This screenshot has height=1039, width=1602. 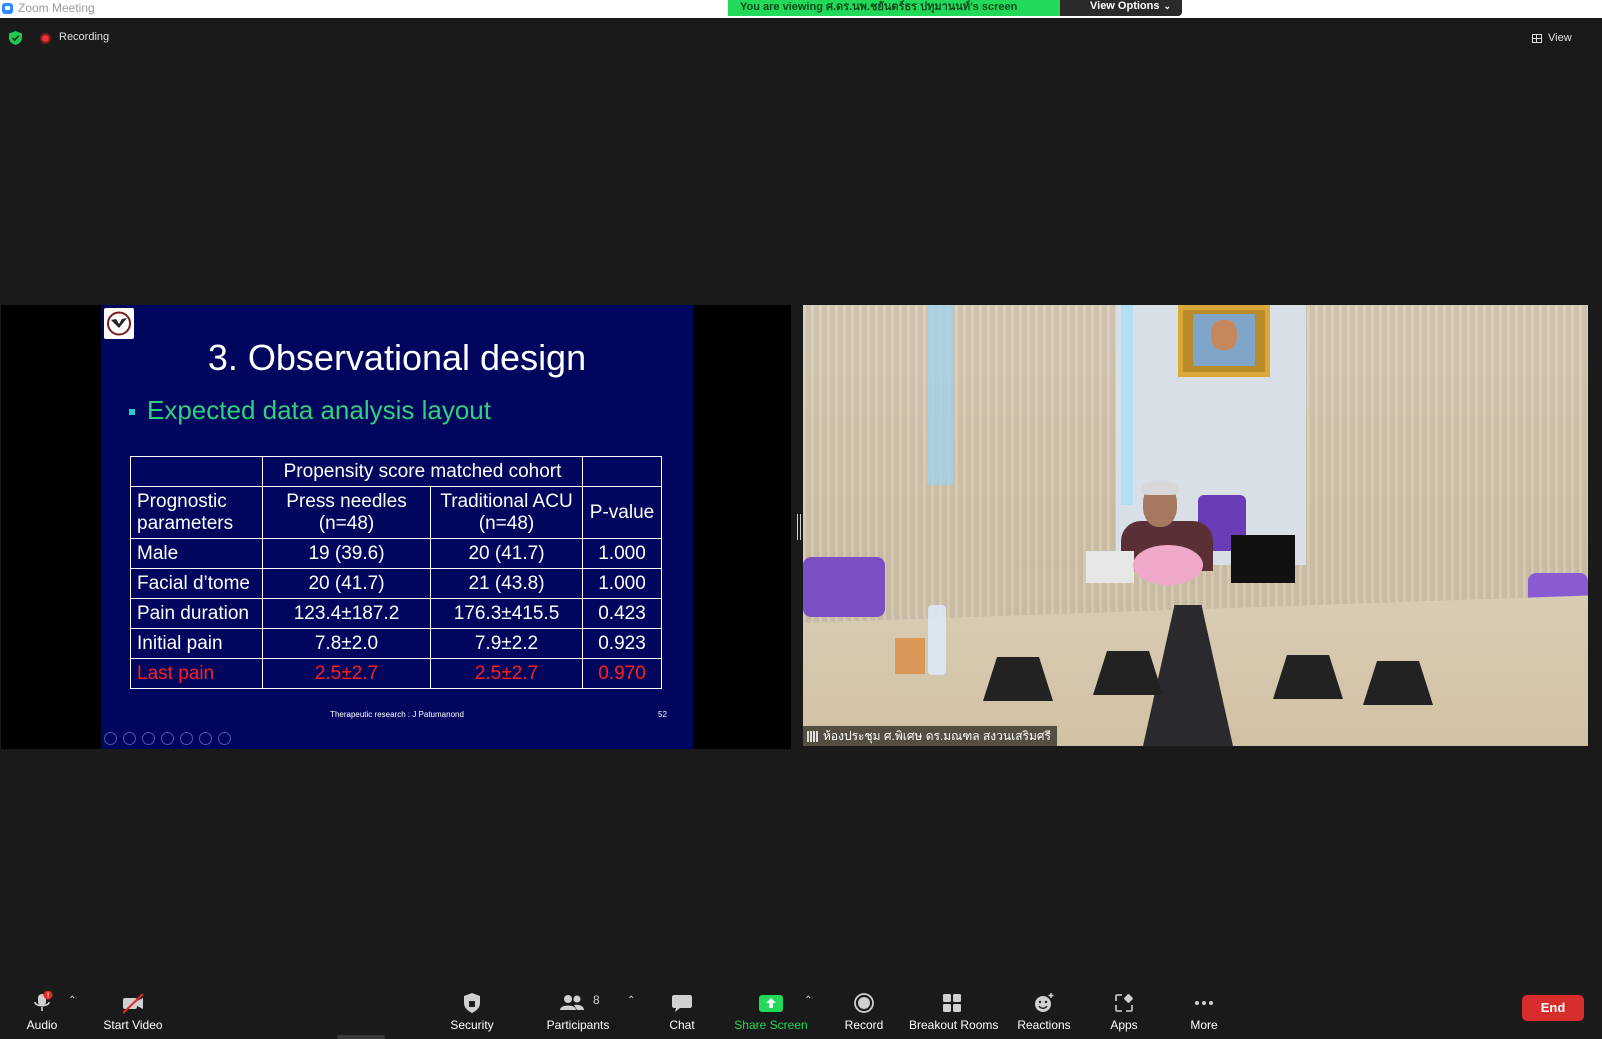 I want to click on breakout-rooms-label: Breakout Rooms, so click(x=954, y=1025).